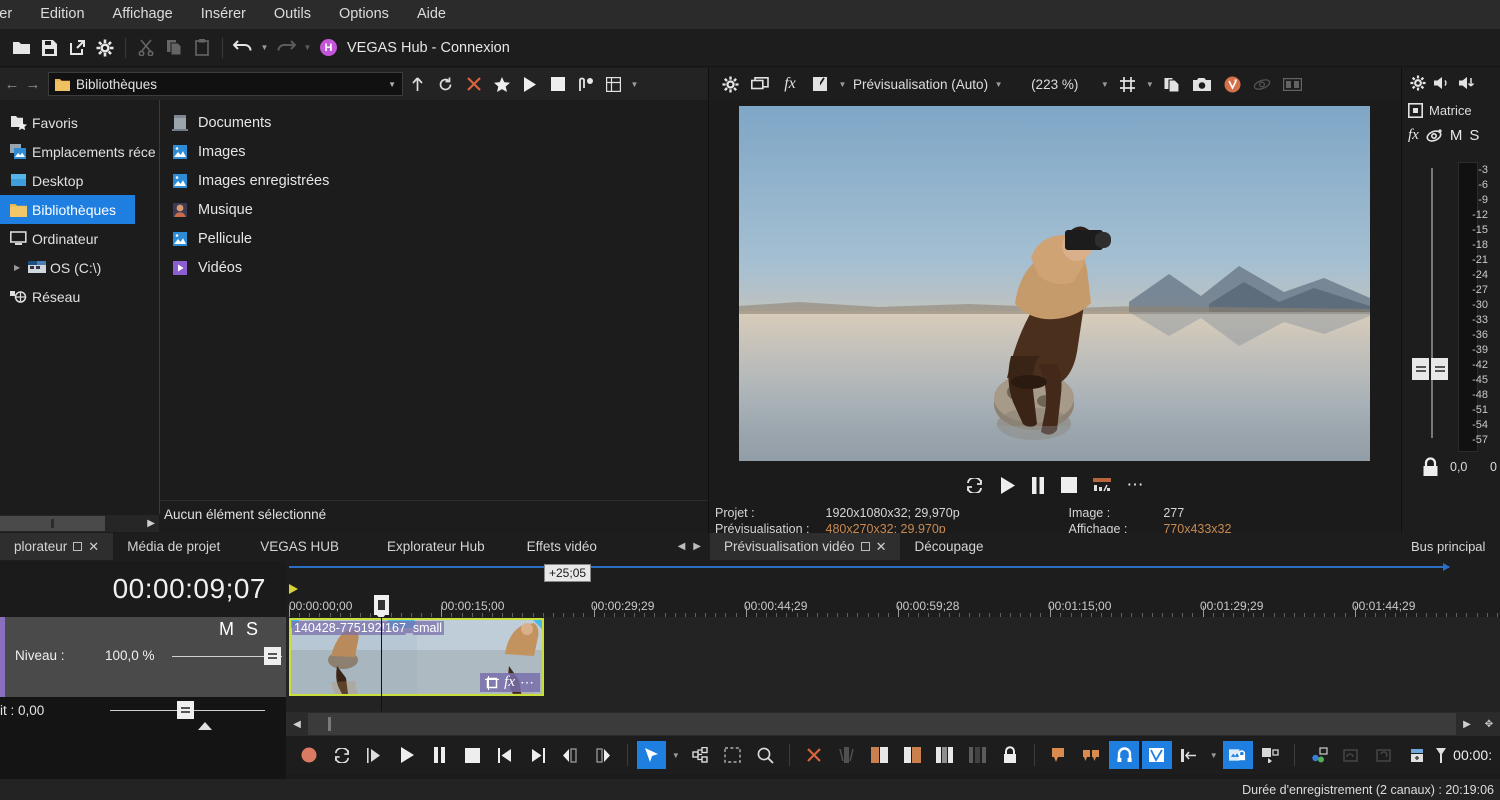 The height and width of the screenshot is (800, 1500). I want to click on tab-scroll-right-icon: ▶, so click(697, 546).